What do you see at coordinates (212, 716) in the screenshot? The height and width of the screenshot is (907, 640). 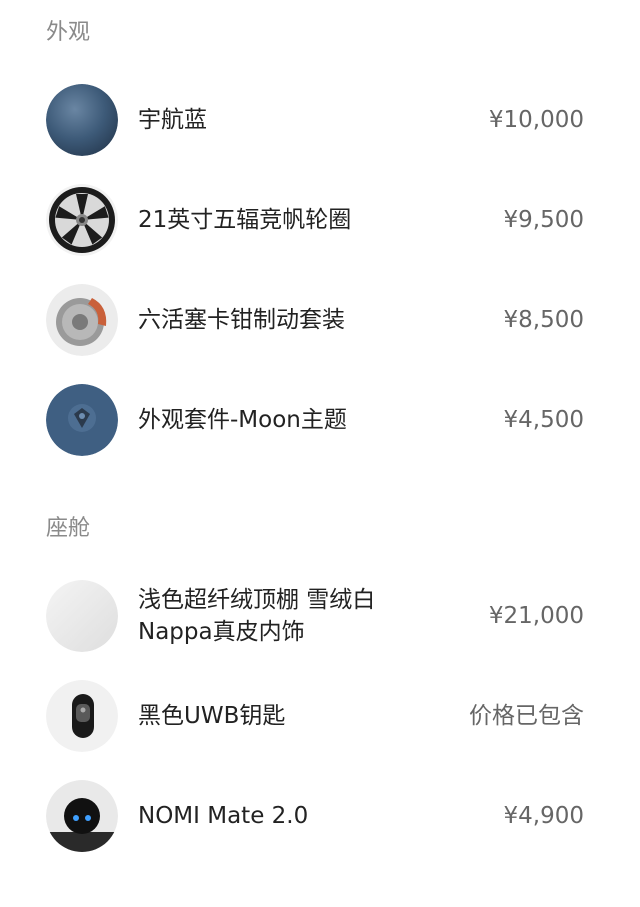 I see `item-name: 黑色UWB钥匙` at bounding box center [212, 716].